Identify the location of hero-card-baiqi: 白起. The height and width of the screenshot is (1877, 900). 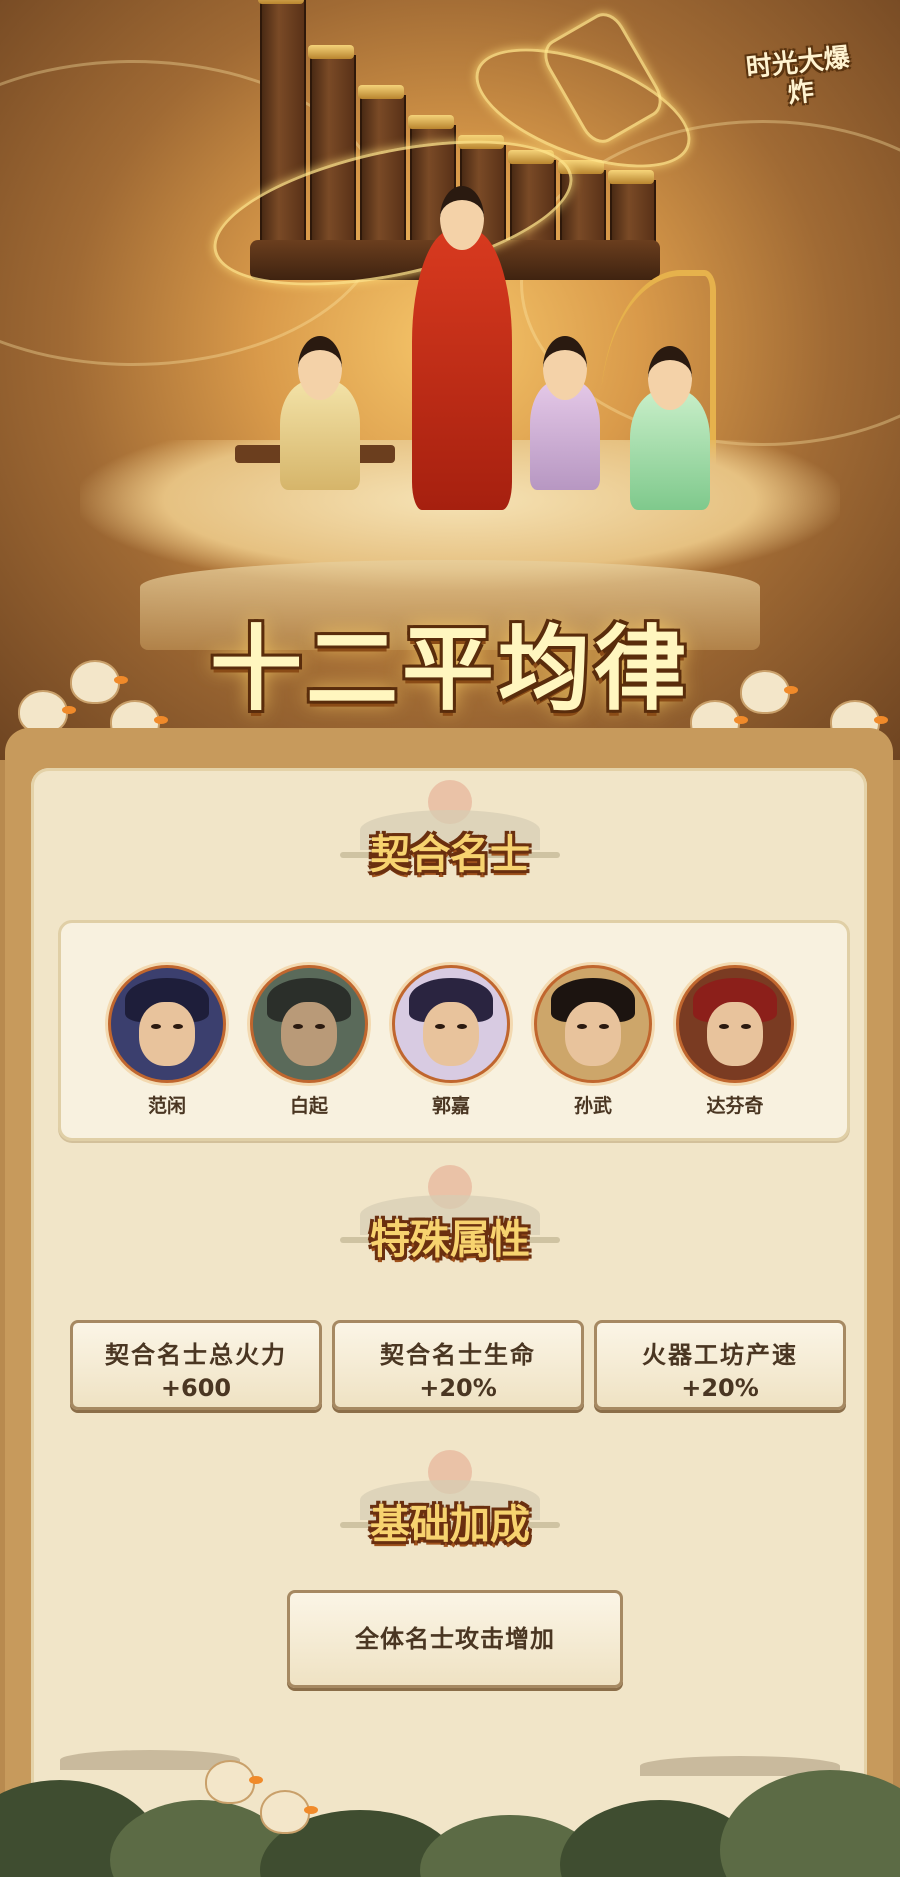
(309, 1041).